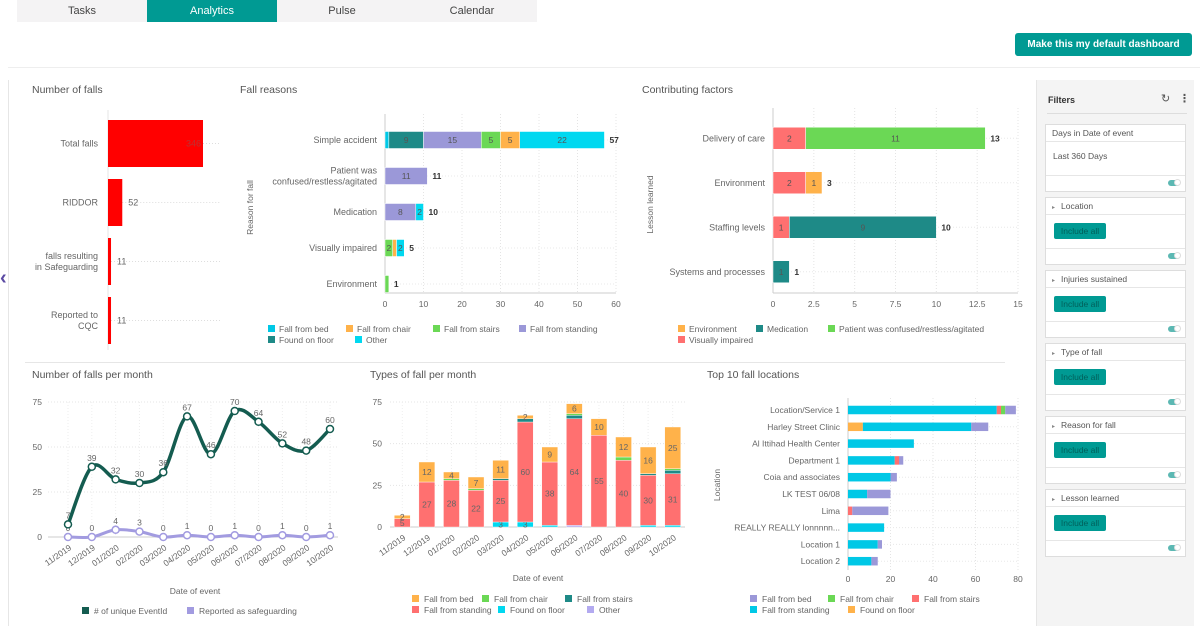 This screenshot has width=1200, height=626. What do you see at coordinates (896, 304) in the screenshot?
I see `x-tick-label: 7.5` at bounding box center [896, 304].